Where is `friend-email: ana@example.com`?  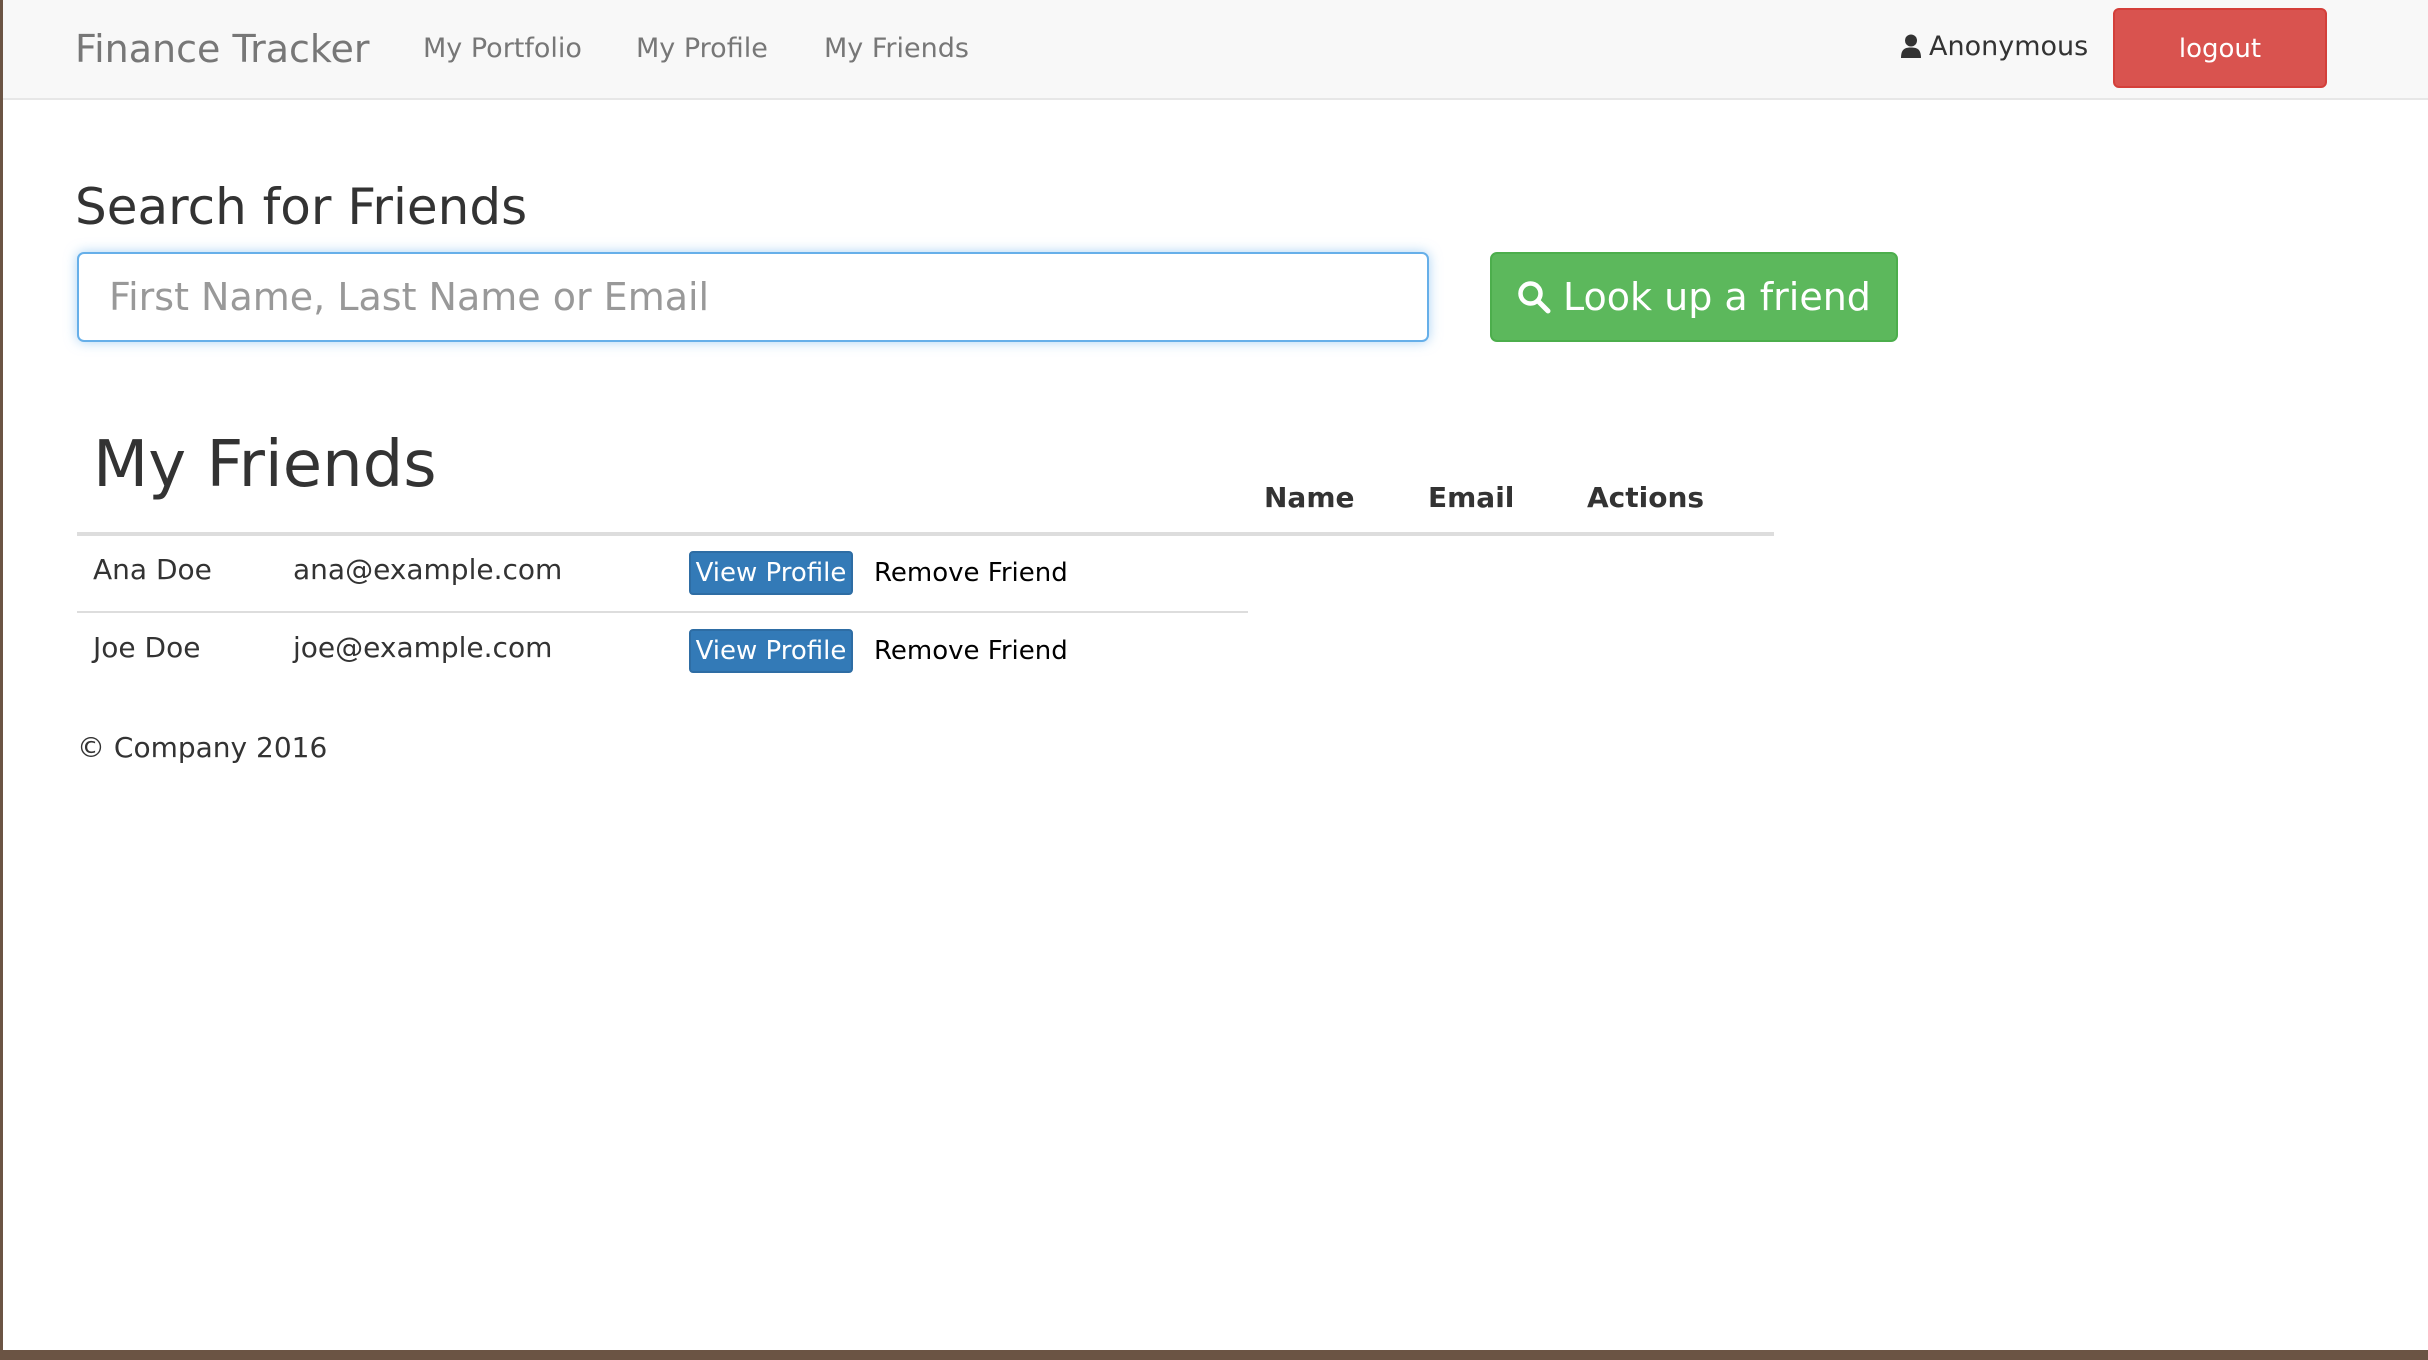
friend-email: ana@example.com is located at coordinates (428, 569).